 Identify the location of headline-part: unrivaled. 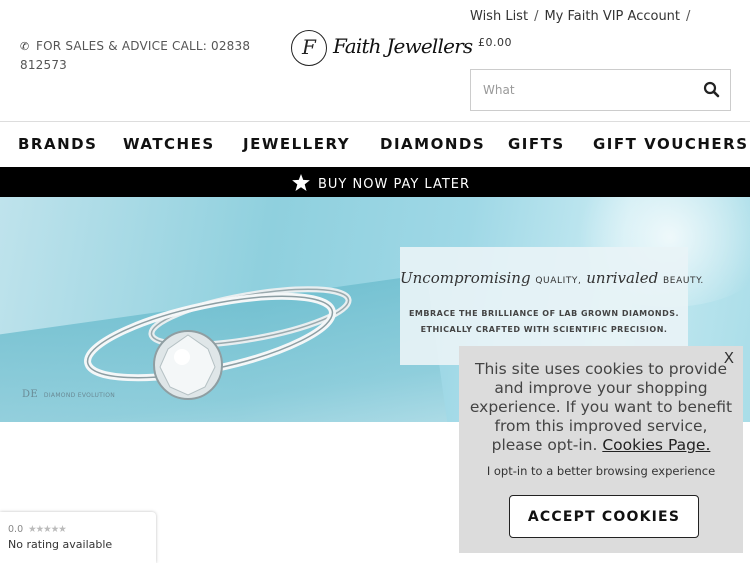
(622, 278).